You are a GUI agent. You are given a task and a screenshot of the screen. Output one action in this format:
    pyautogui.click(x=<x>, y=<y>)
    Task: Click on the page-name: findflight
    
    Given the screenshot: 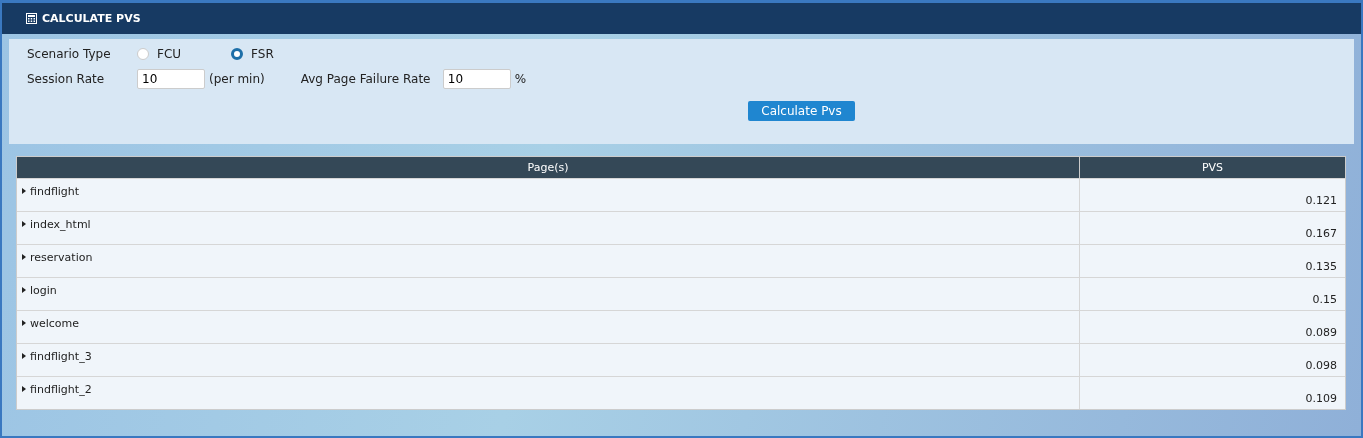 What is the action you would take?
    pyautogui.click(x=55, y=191)
    